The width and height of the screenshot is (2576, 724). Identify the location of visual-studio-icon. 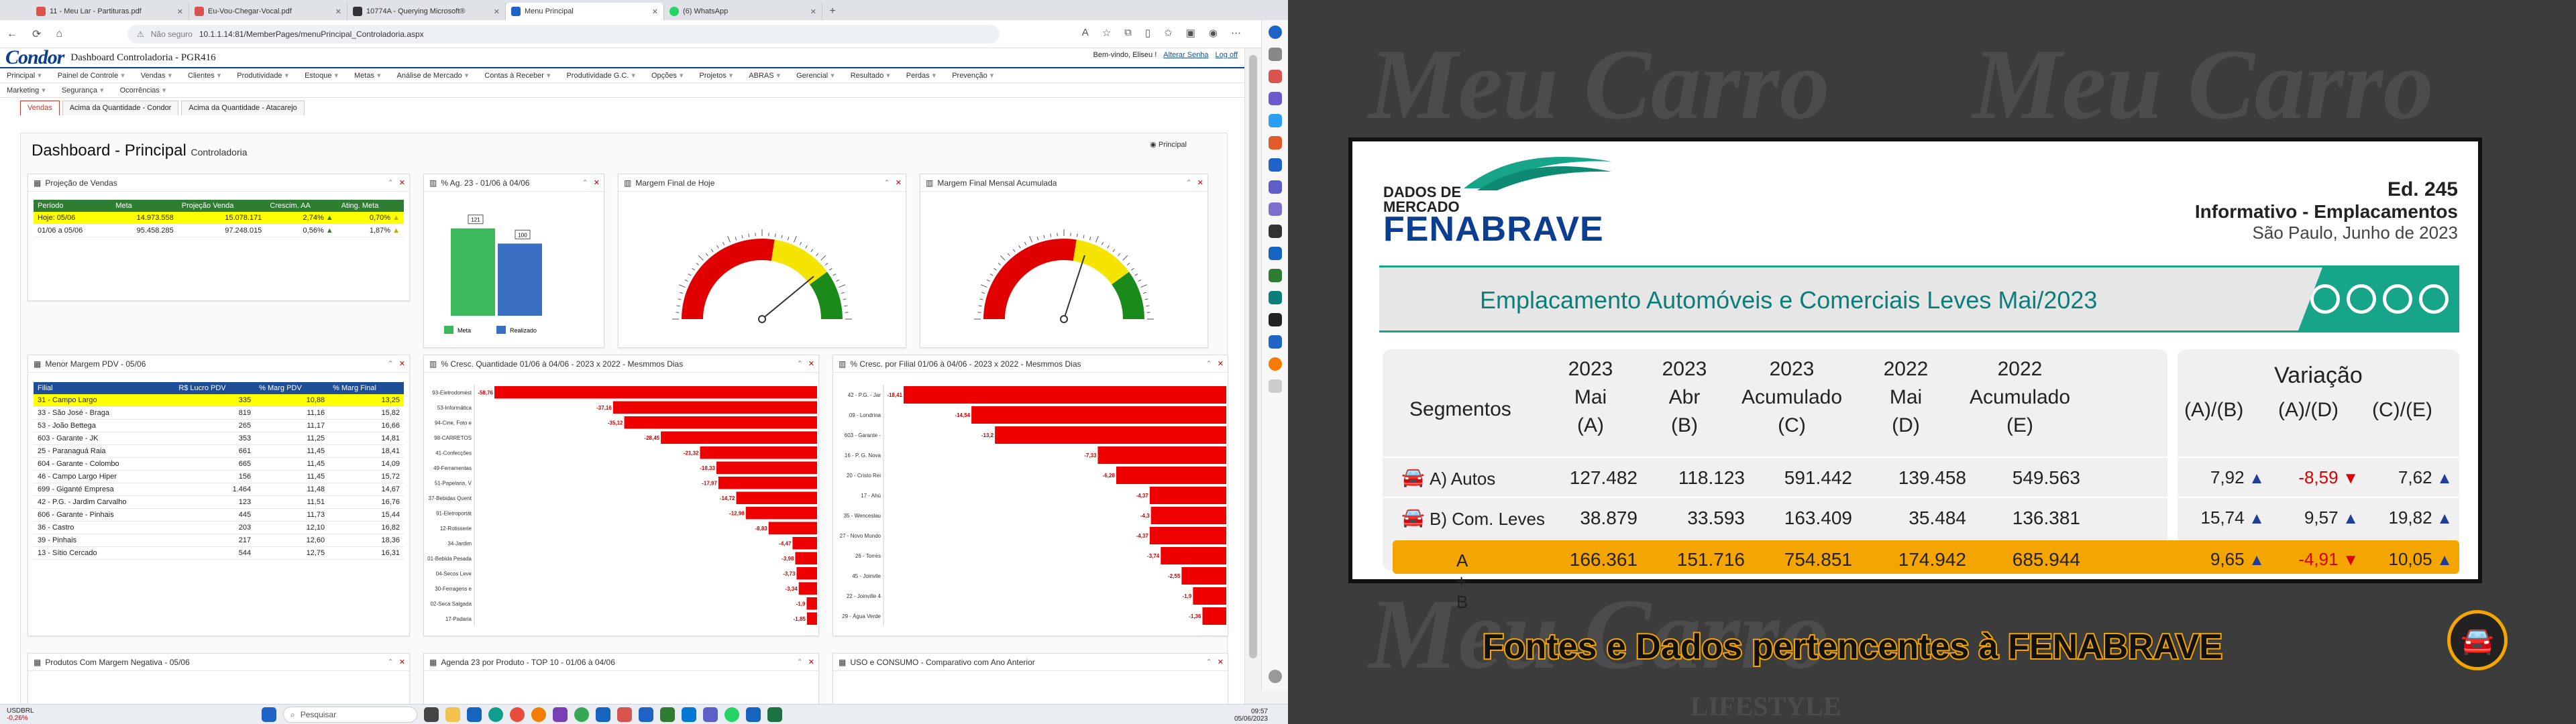
(560, 714).